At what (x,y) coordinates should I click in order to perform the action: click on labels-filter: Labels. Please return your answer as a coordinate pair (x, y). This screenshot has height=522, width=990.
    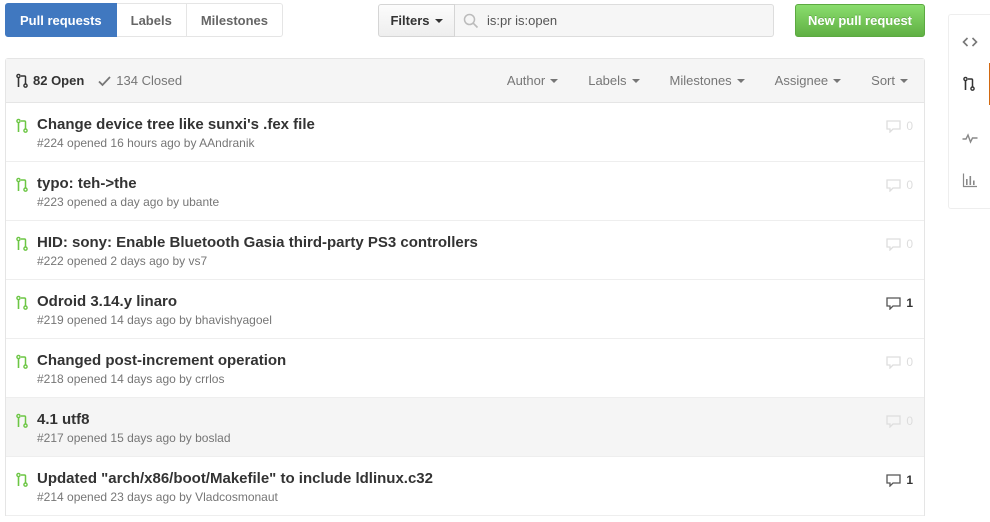
    Looking at the image, I should click on (614, 80).